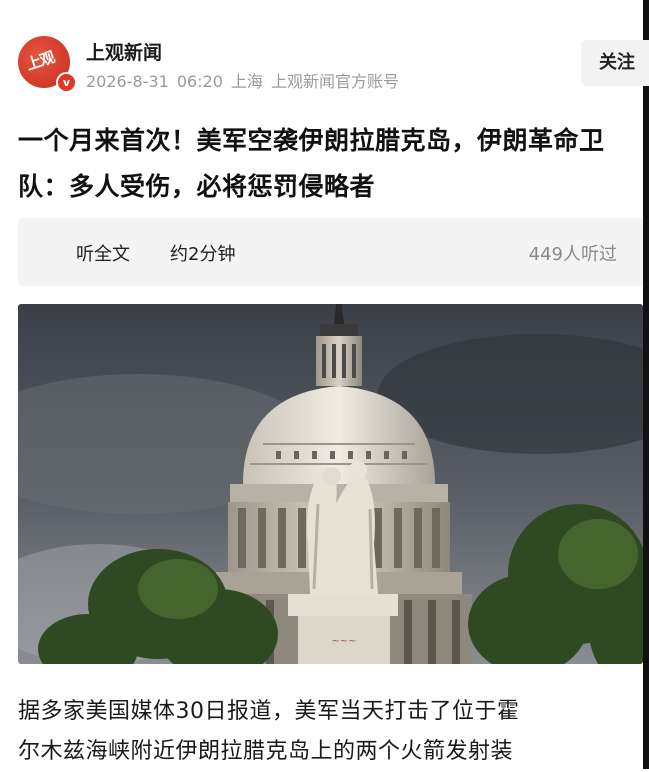  I want to click on post-time: 06:20, so click(199, 81).